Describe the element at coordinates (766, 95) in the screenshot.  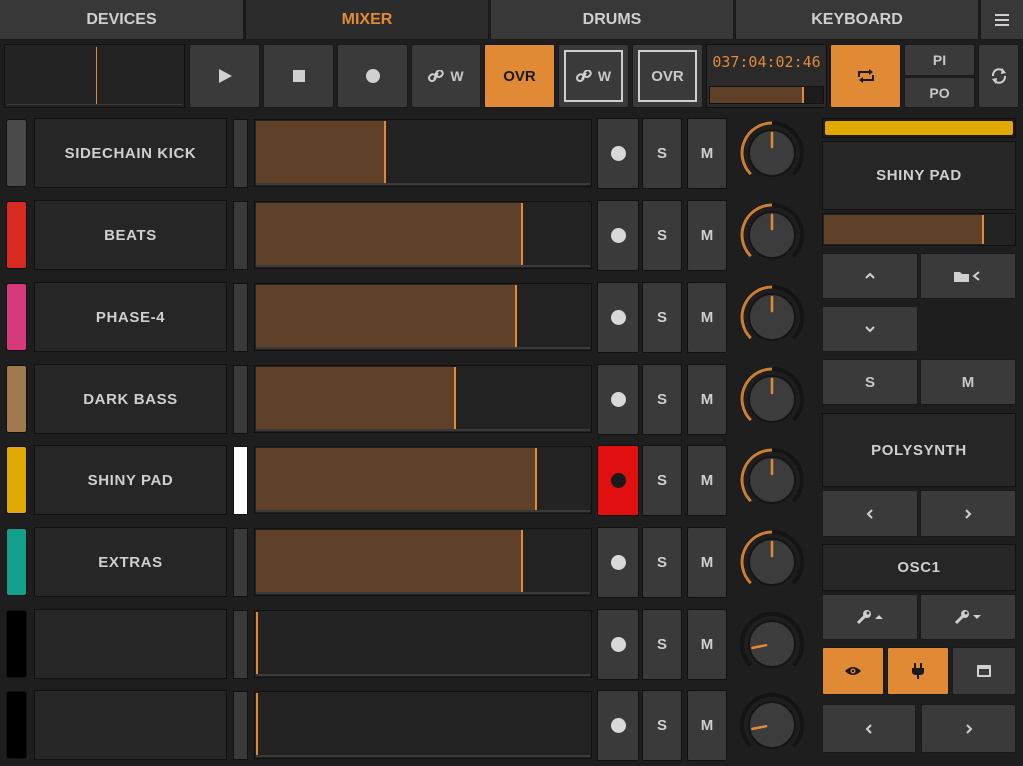
I see `position-progress` at that location.